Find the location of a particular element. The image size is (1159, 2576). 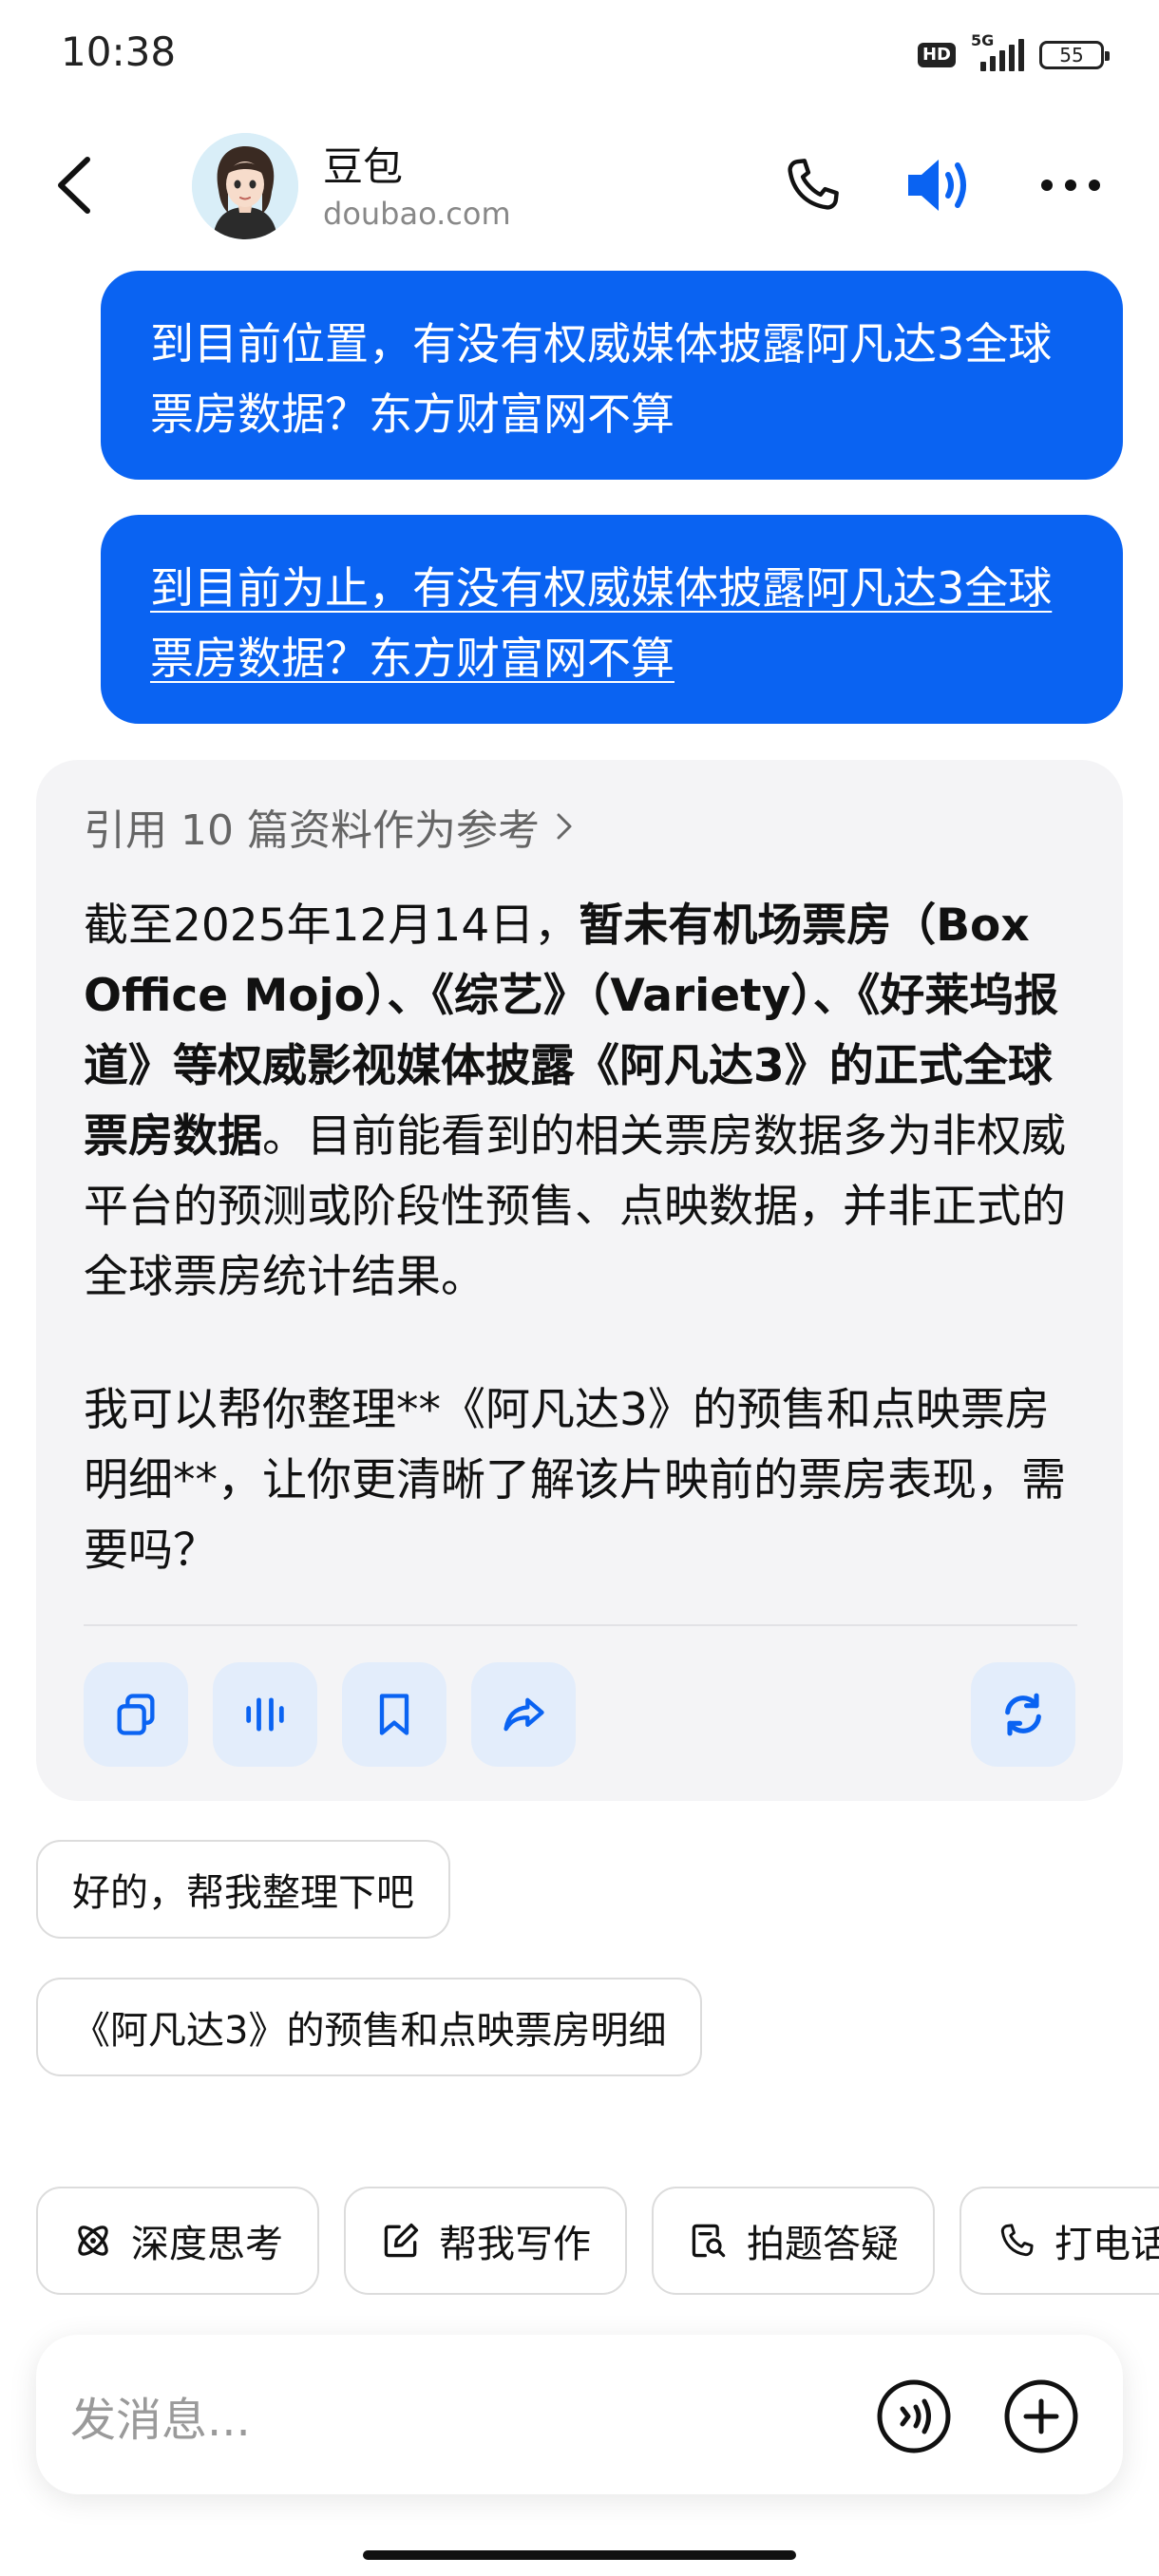

chevron-right-icon is located at coordinates (564, 826).